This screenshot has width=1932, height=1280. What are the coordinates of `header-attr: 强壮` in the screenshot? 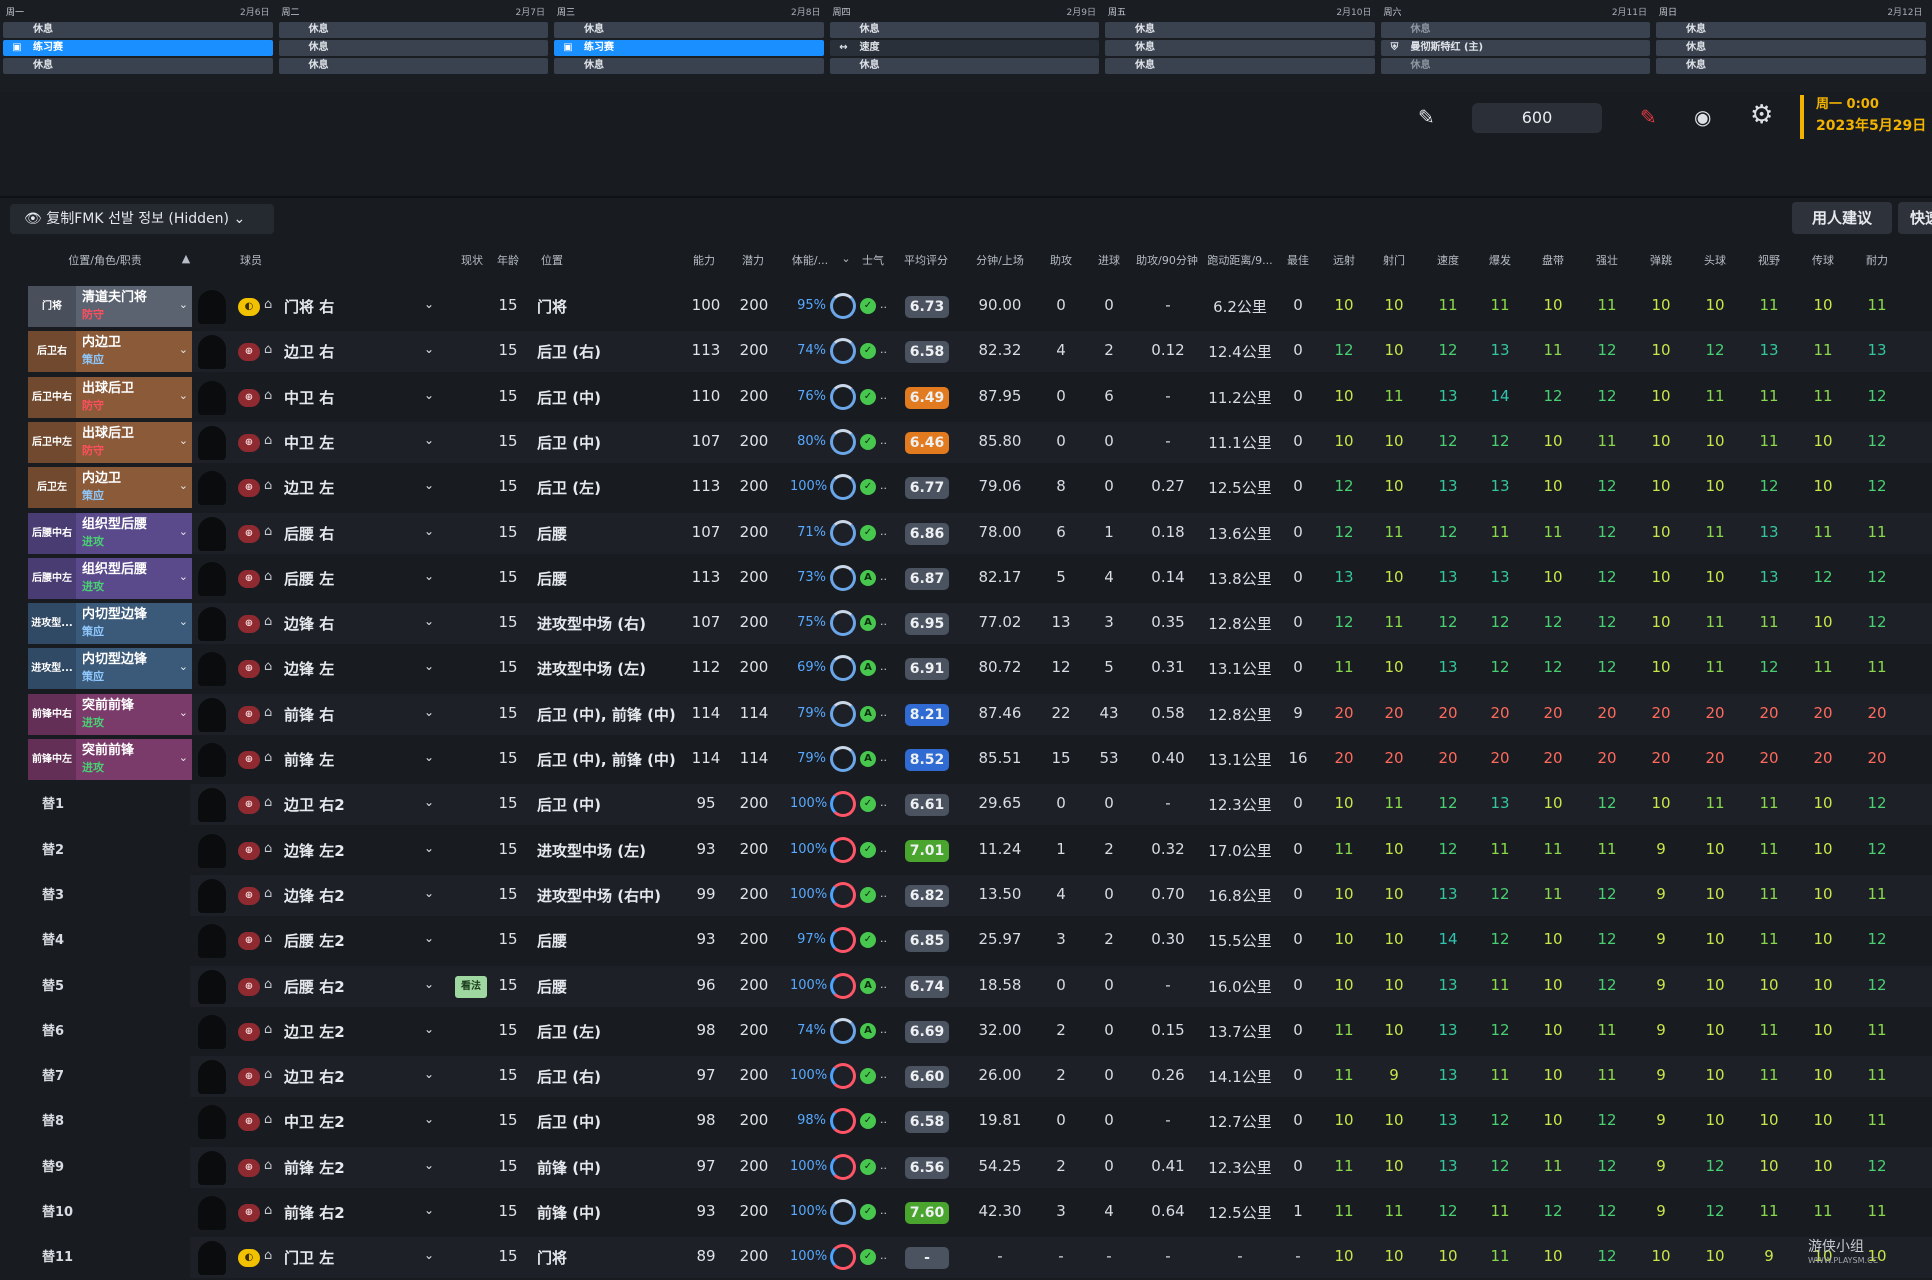 It's located at (1607, 260).